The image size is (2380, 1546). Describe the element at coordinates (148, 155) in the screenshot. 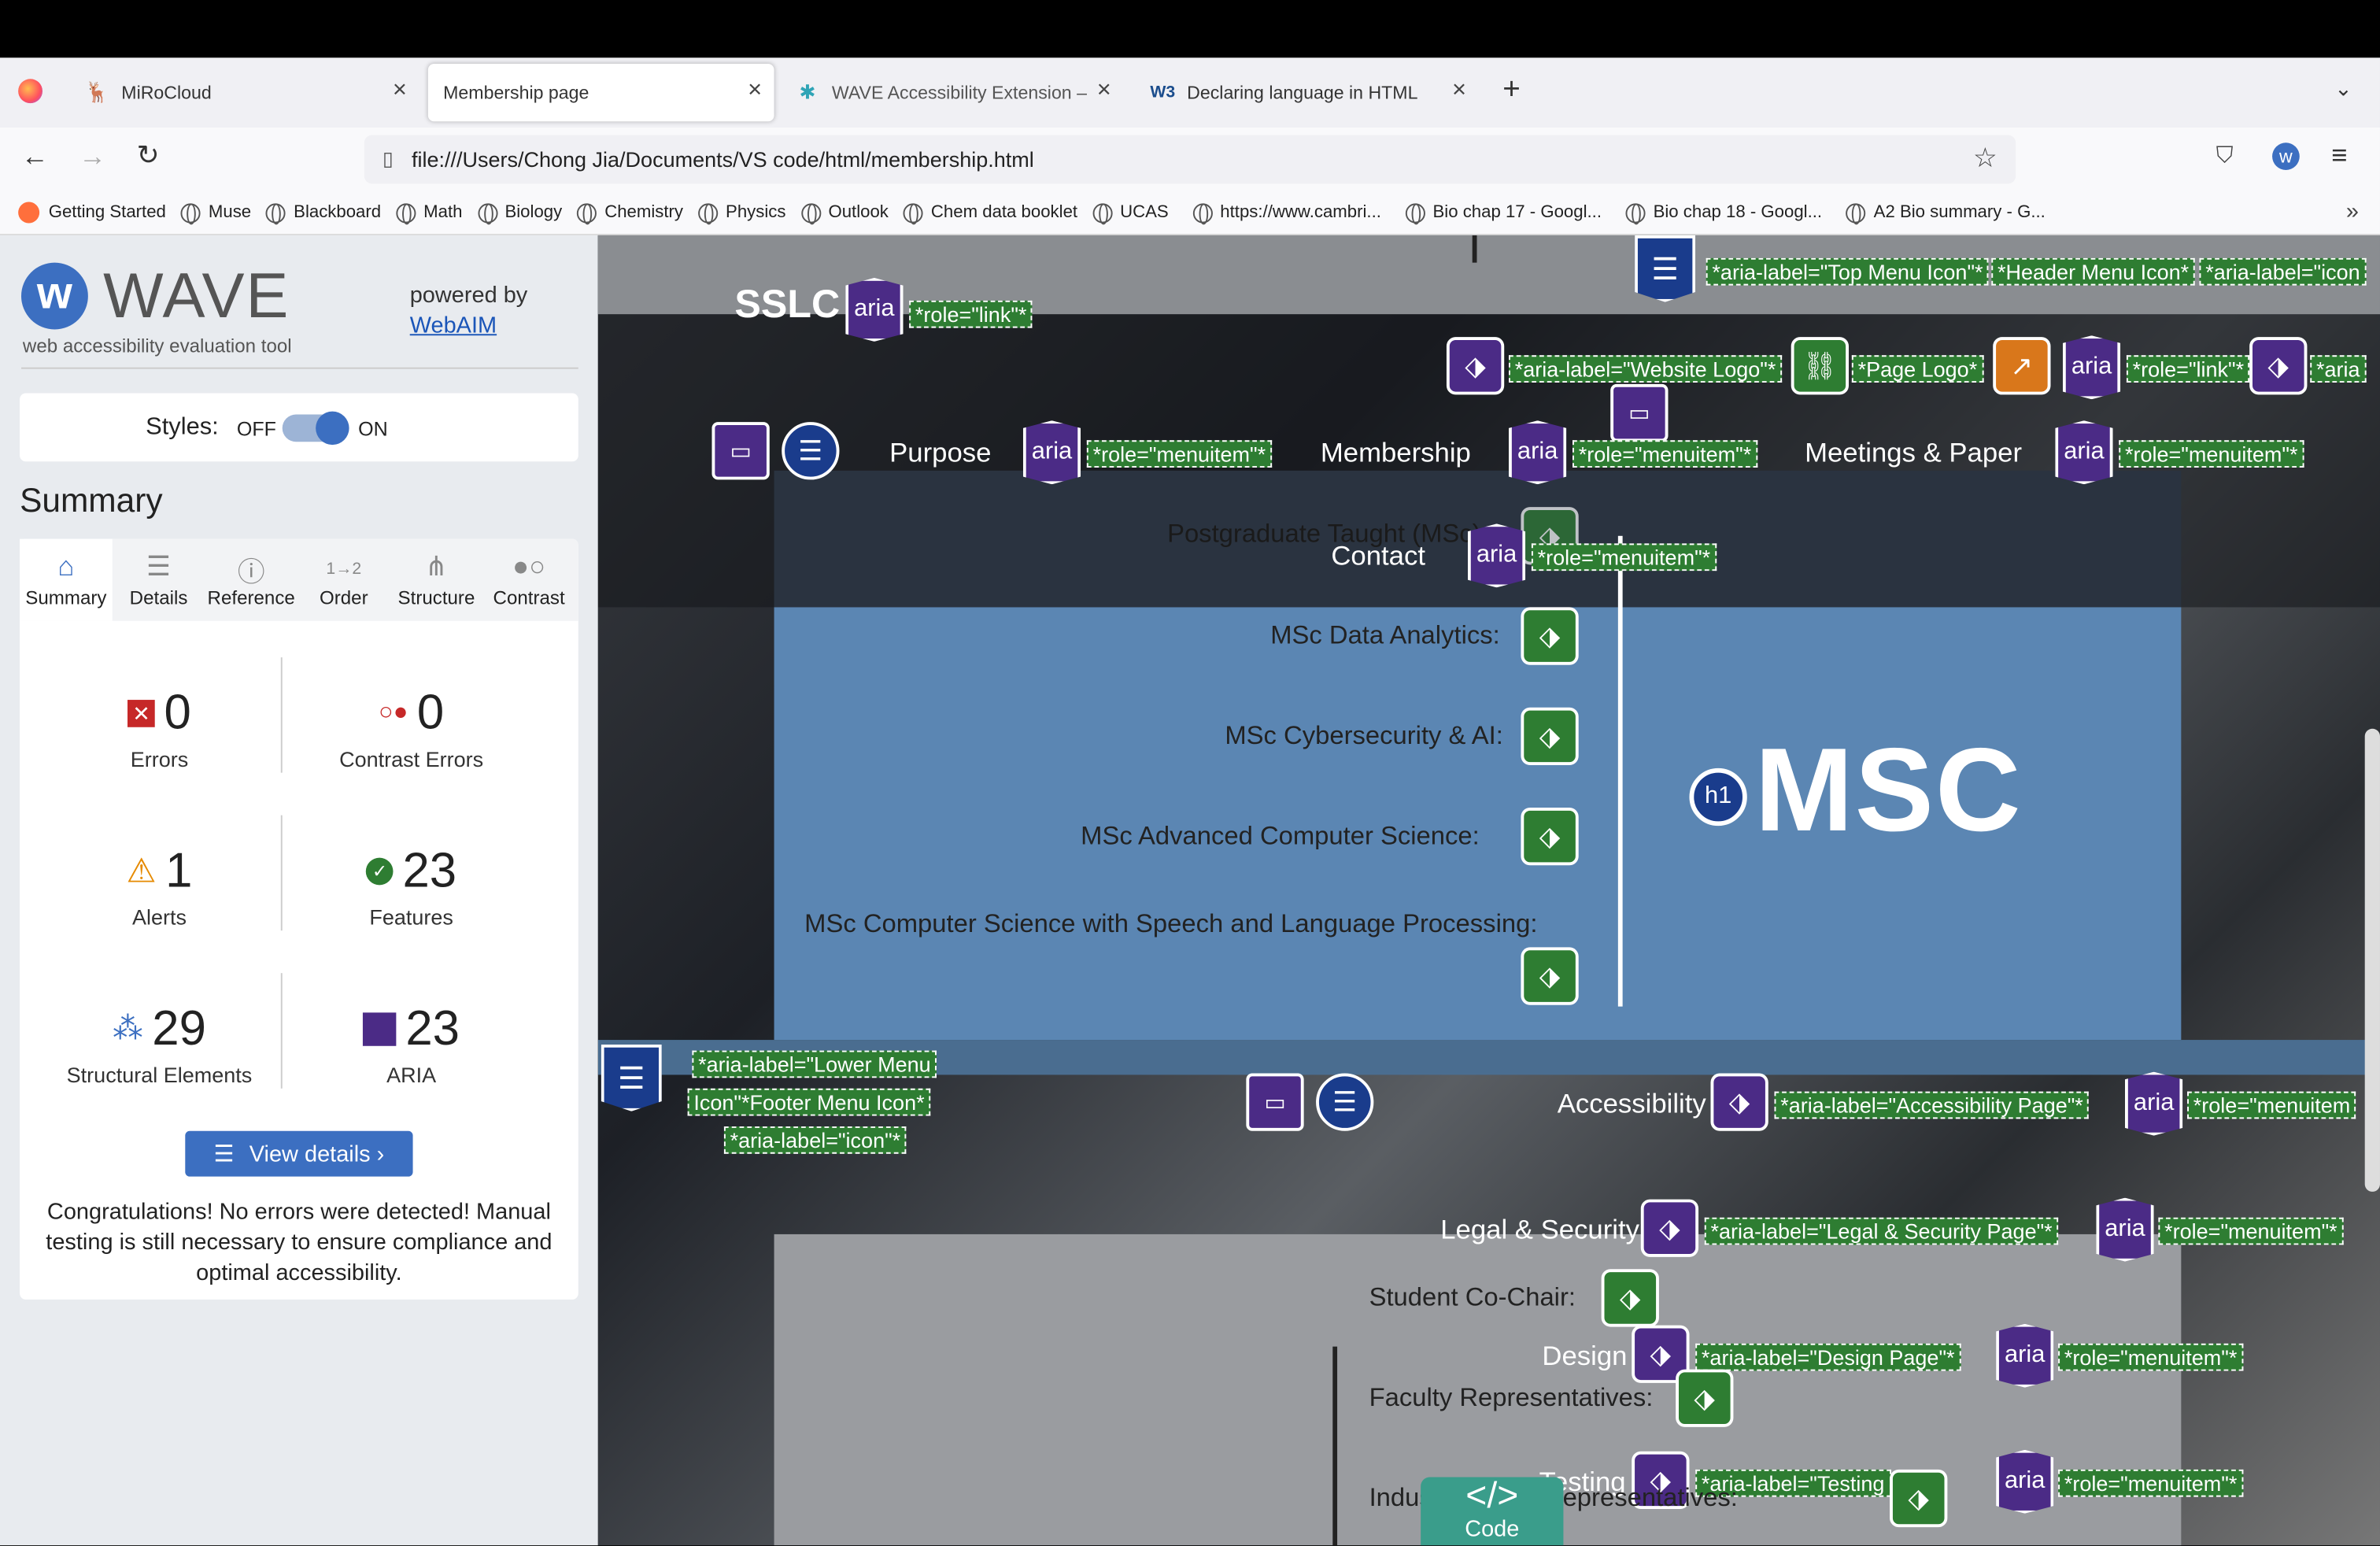

I see `reload-icon: ↻` at that location.